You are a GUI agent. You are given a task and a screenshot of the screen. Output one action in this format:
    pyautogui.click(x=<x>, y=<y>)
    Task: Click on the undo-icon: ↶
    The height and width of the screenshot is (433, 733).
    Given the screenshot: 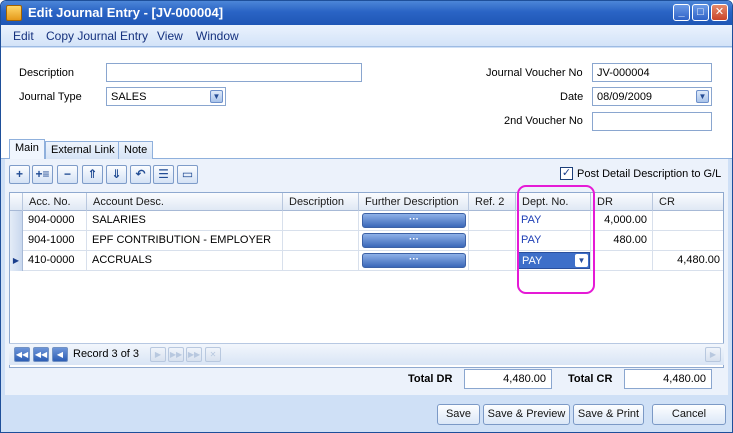 What is the action you would take?
    pyautogui.click(x=140, y=174)
    